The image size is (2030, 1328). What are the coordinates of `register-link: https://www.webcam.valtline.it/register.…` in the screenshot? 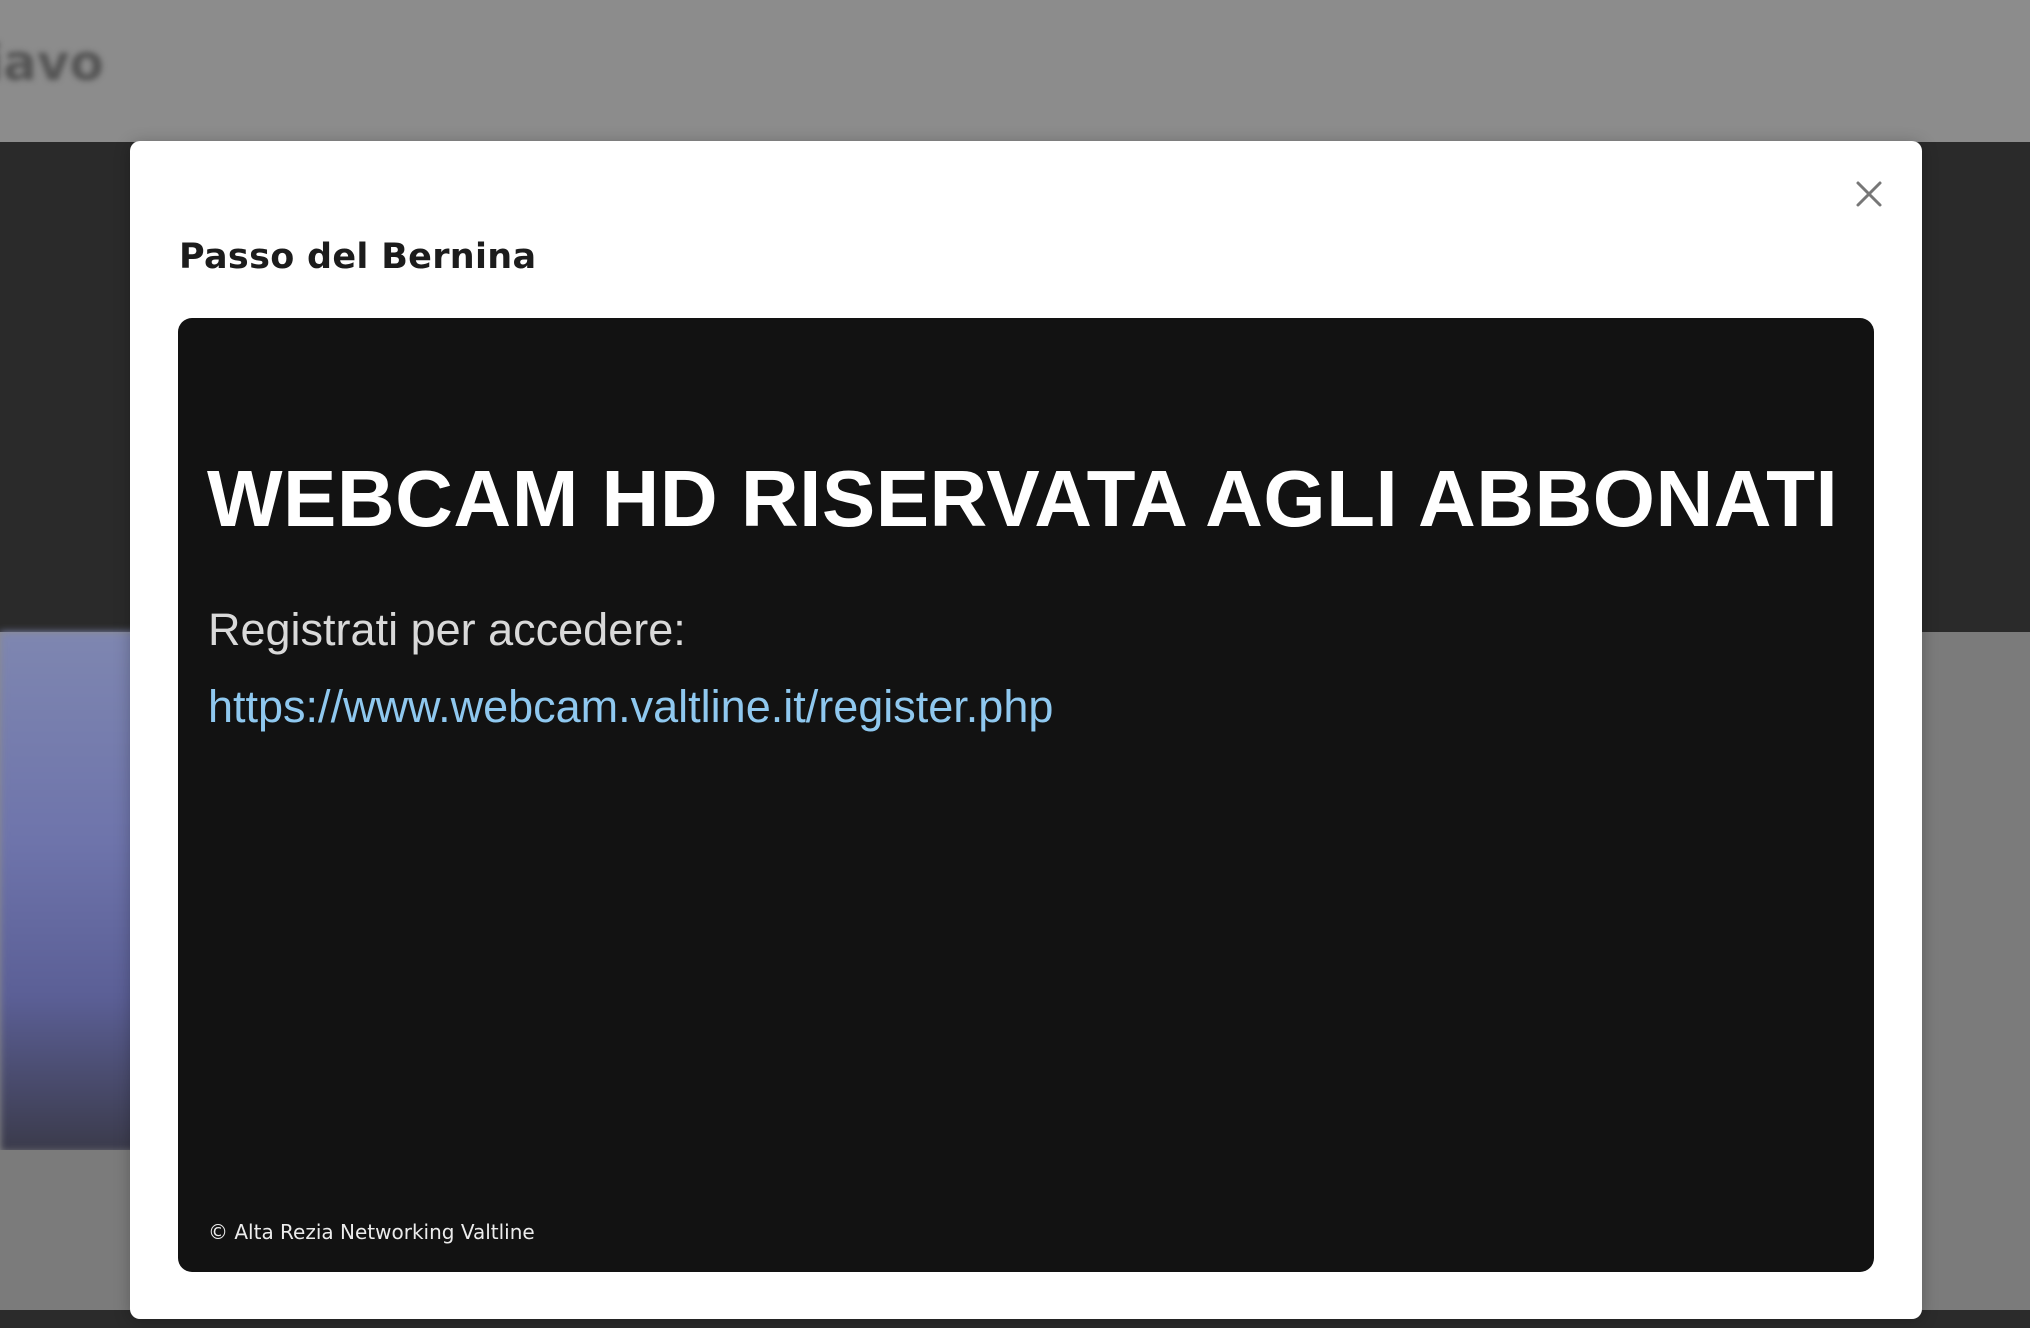 It's located at (630, 707).